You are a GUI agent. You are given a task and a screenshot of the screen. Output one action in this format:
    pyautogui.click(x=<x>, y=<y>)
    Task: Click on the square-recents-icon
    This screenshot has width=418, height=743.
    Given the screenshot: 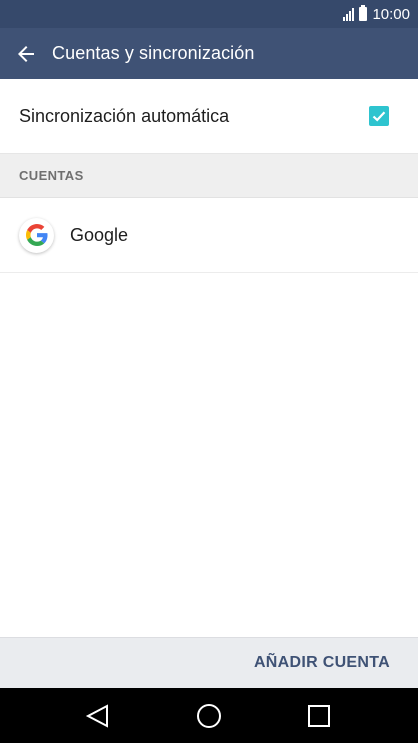 What is the action you would take?
    pyautogui.click(x=319, y=715)
    